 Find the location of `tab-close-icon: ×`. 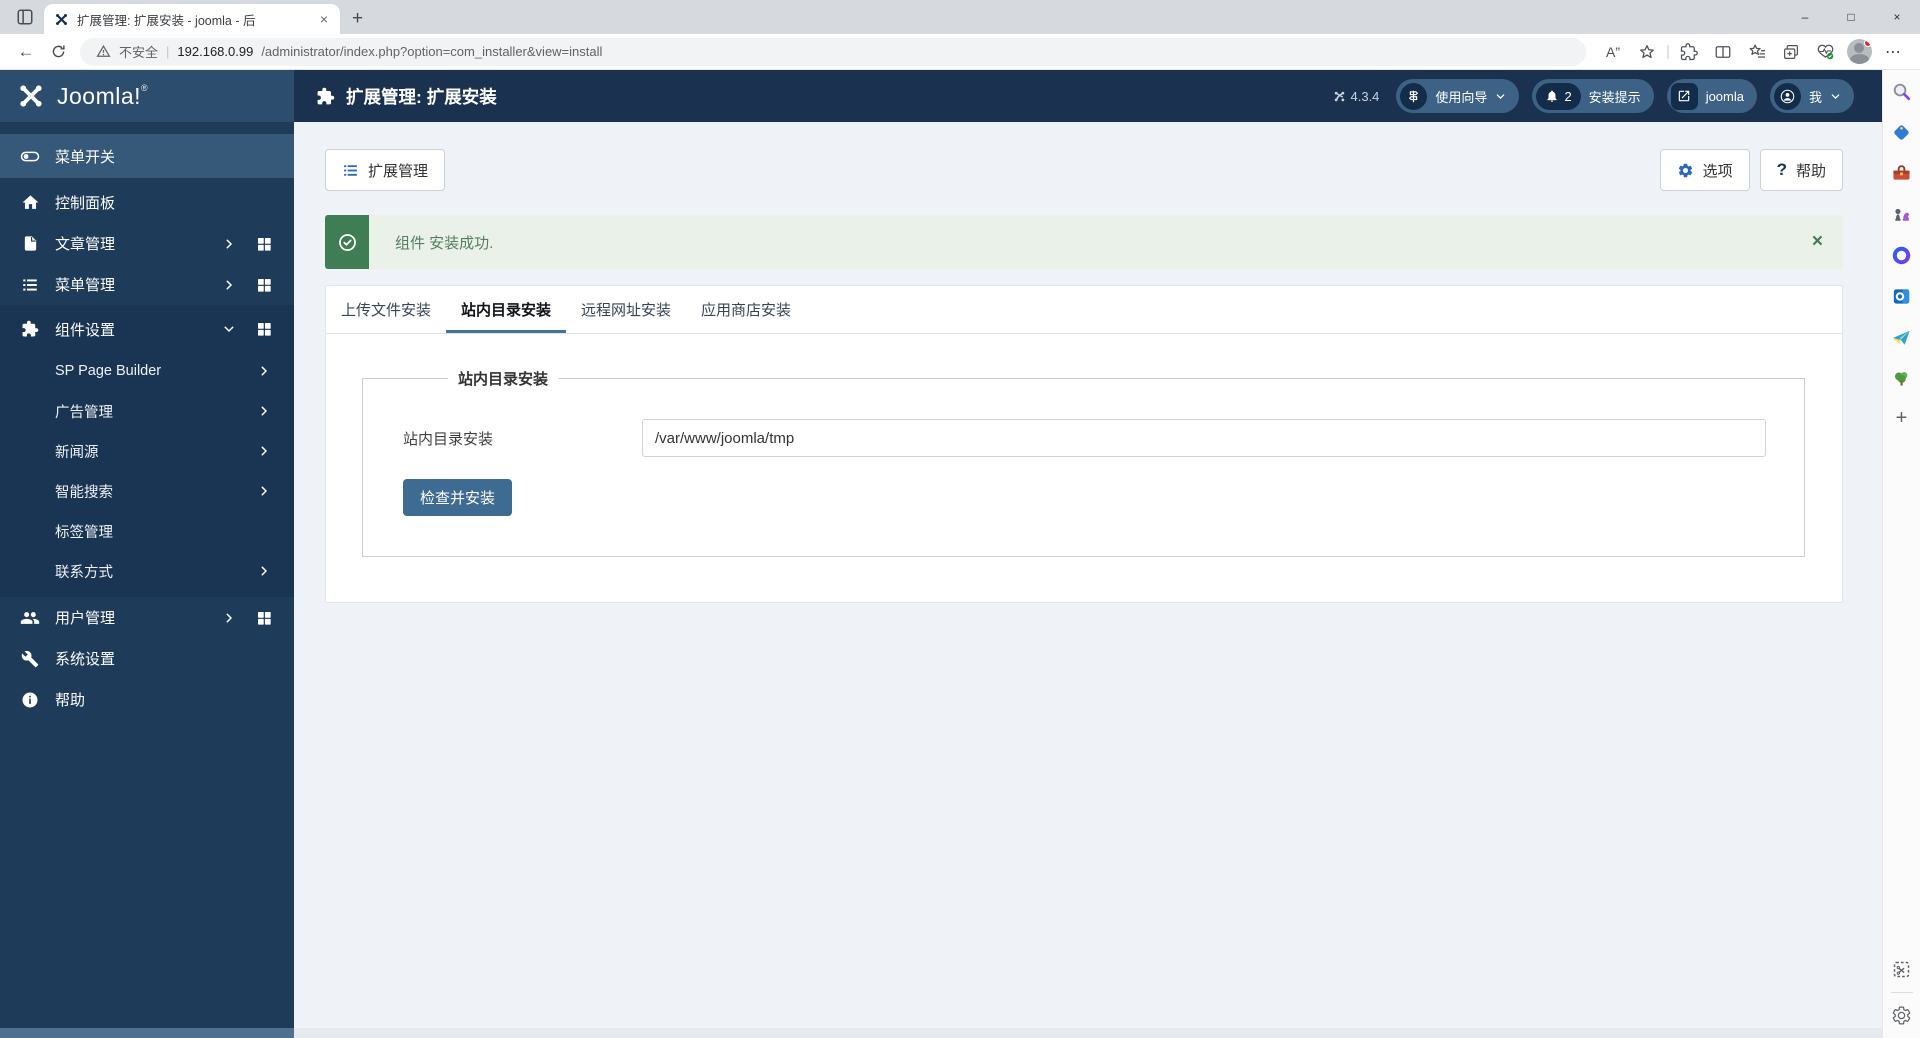

tab-close-icon: × is located at coordinates (324, 19).